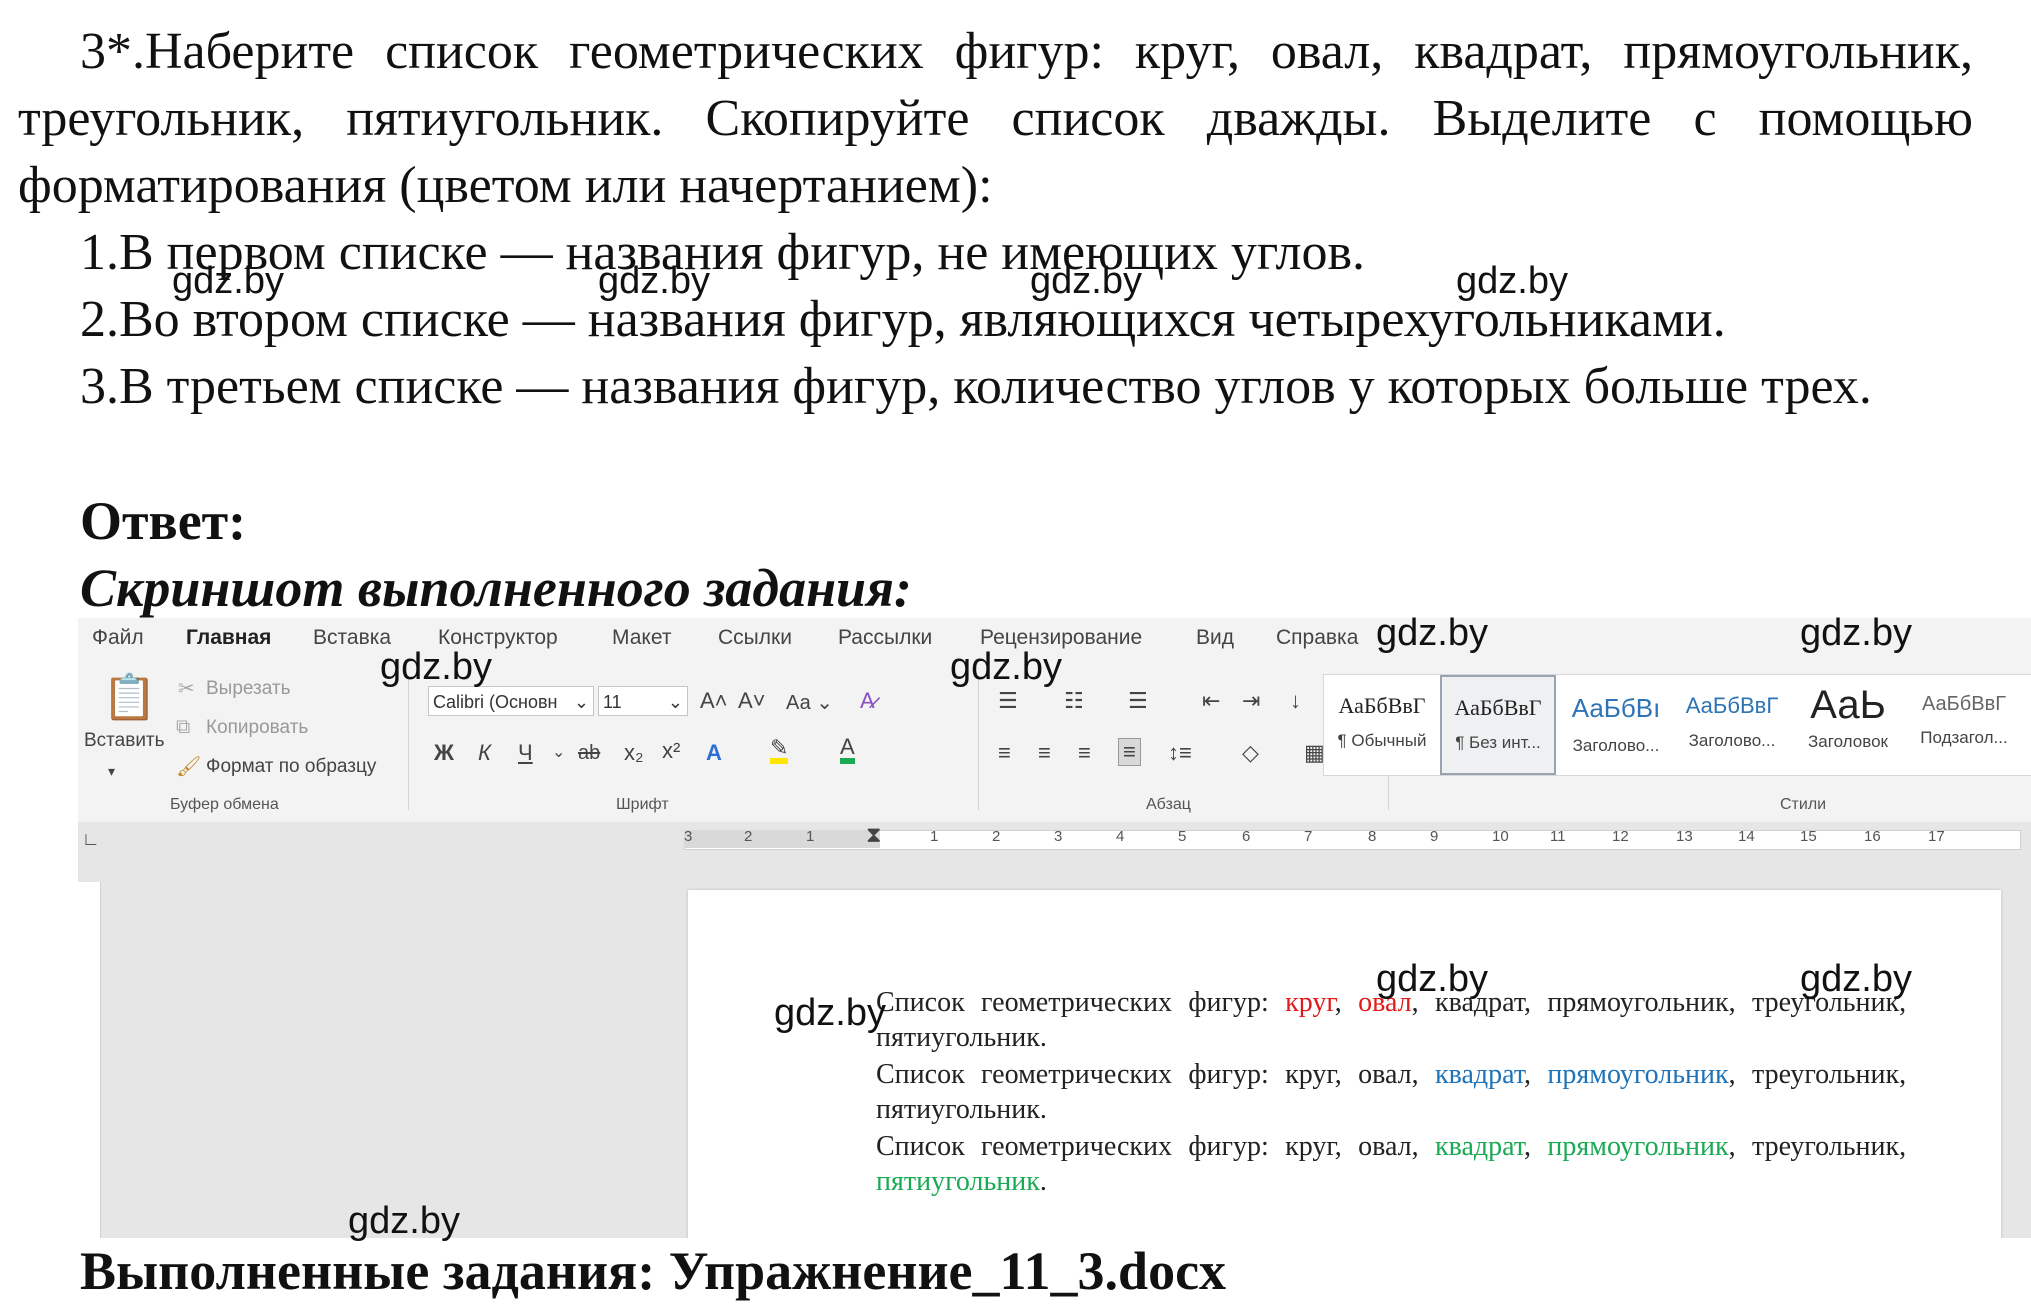 The width and height of the screenshot is (2031, 1308). Describe the element at coordinates (1382, 725) in the screenshot. I see `style-normal: АаБбВвГ ¶ Обычный` at that location.